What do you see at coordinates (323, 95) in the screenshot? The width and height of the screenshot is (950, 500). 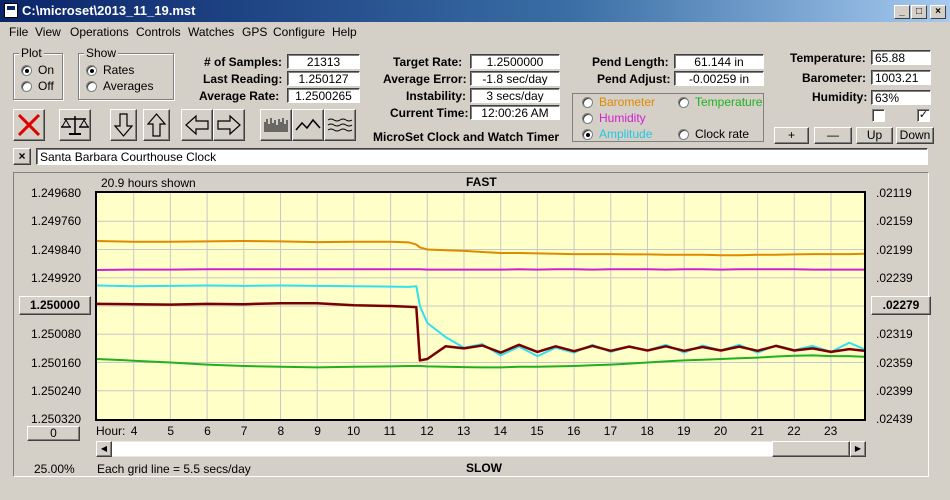 I see `average-rate-value: 1.2500265` at bounding box center [323, 95].